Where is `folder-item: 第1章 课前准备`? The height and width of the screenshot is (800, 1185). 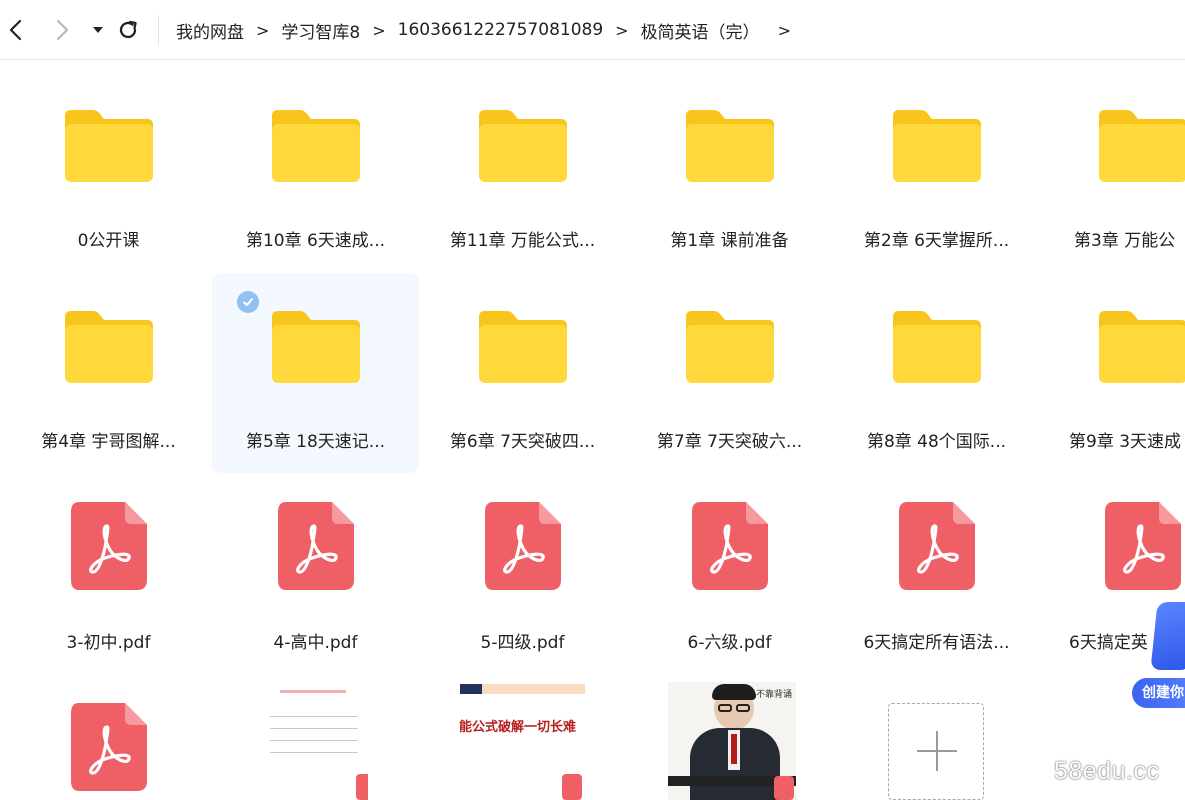 folder-item: 第1章 课前准备 is located at coordinates (729, 172).